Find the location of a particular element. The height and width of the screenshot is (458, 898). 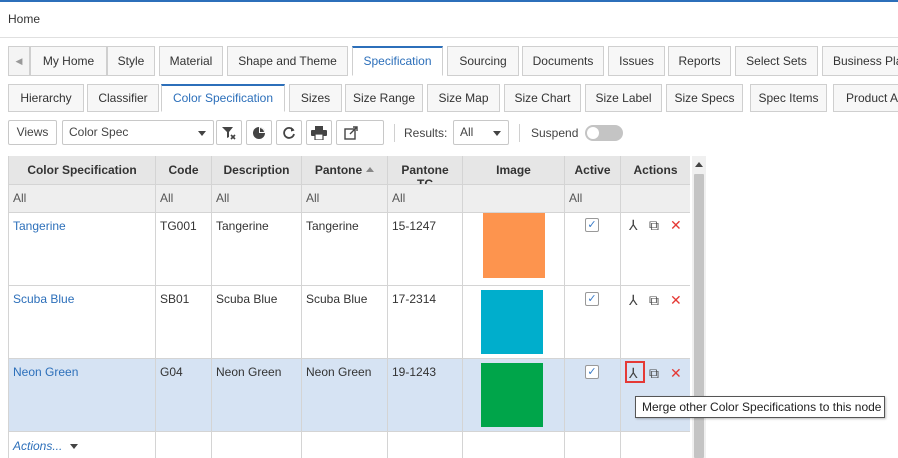

grid-toolbar: Views Color Spec Results: All Suspend is located at coordinates (453, 133).